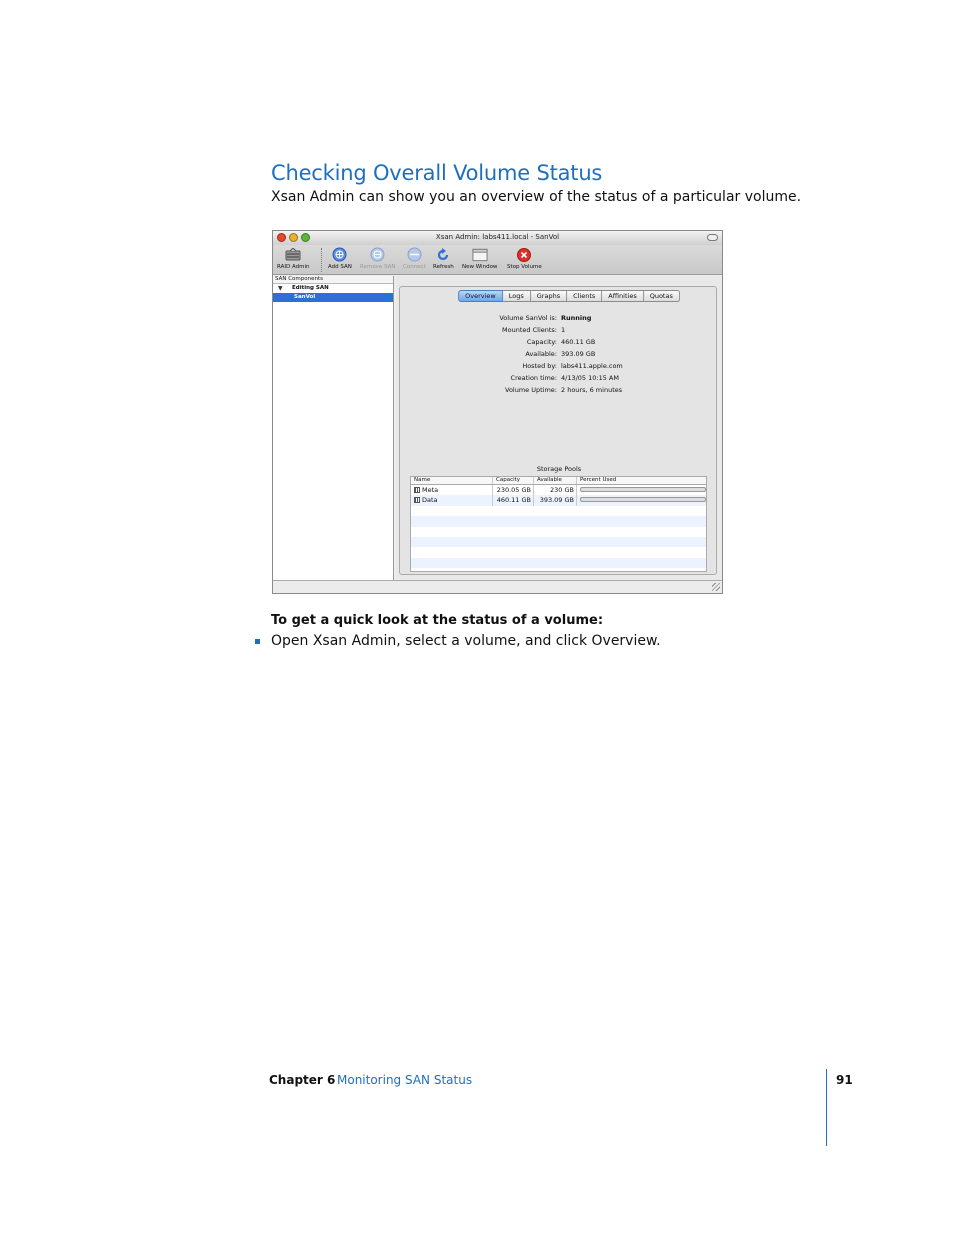 The width and height of the screenshot is (954, 1235). What do you see at coordinates (592, 366) in the screenshot?
I see `info-value: labs411.apple.com` at bounding box center [592, 366].